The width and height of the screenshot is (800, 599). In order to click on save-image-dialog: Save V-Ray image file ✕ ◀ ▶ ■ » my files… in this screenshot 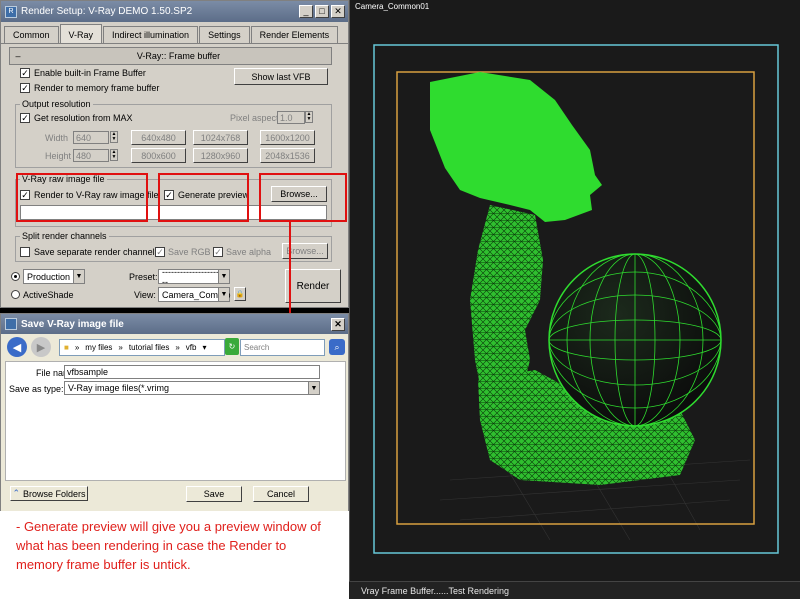, I will do `click(174, 412)`.